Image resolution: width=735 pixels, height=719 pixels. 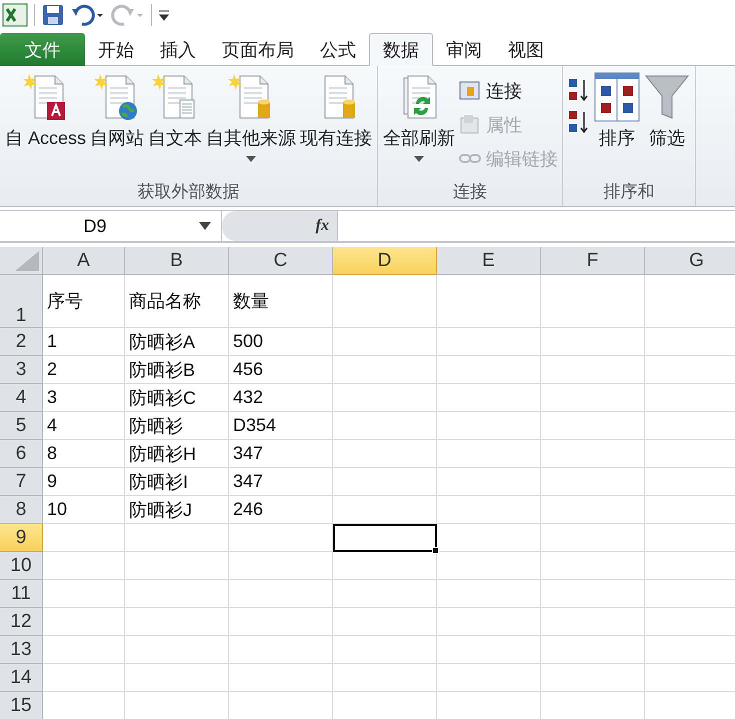 I want to click on customize-toolbar-icon, so click(x=164, y=15).